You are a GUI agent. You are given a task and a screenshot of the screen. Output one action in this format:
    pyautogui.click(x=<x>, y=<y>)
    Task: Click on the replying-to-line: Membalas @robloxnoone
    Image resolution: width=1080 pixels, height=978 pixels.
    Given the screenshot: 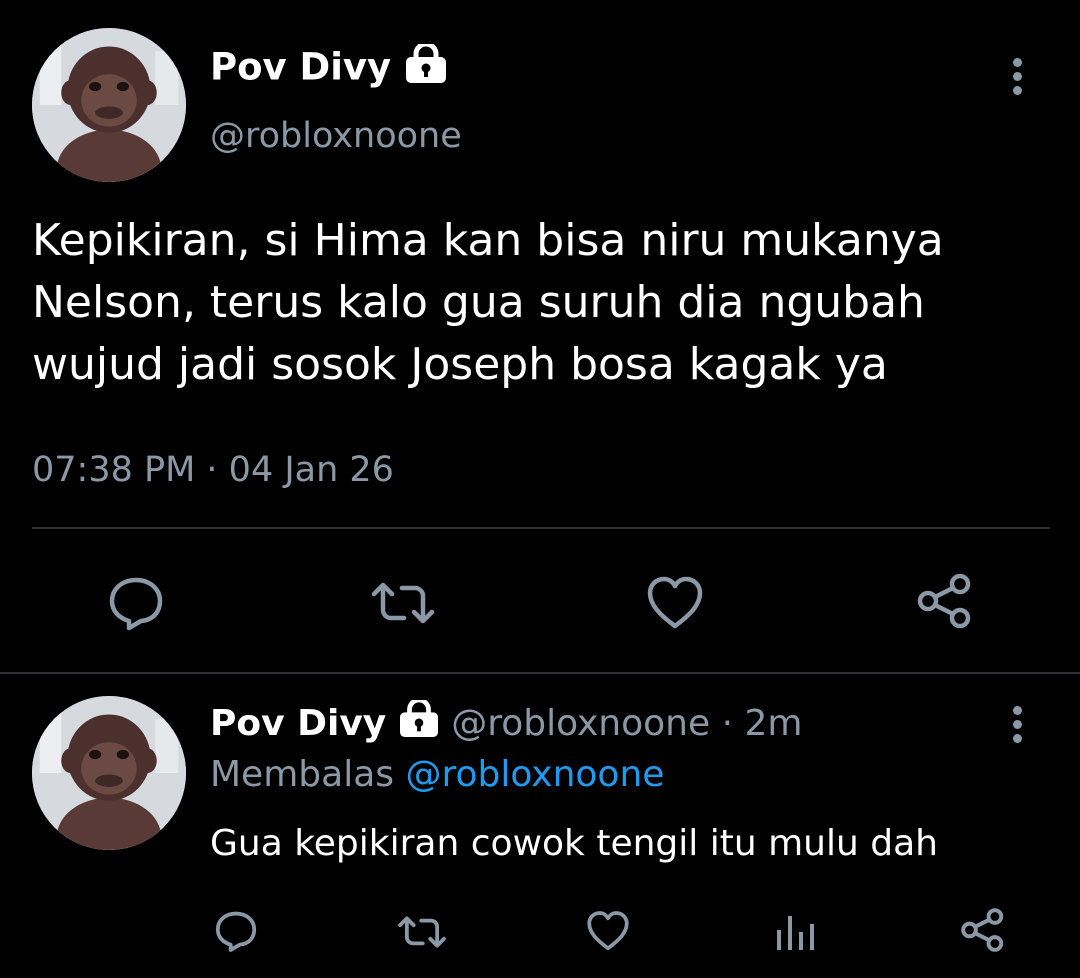 What is the action you would take?
    pyautogui.click(x=437, y=775)
    